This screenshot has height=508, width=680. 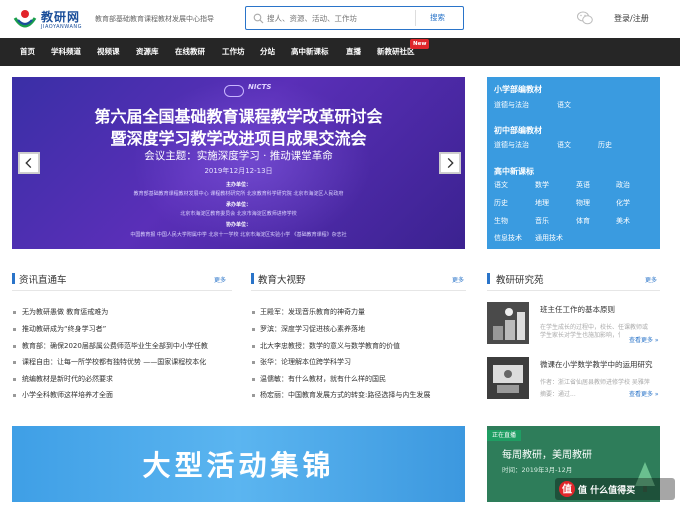 What do you see at coordinates (518, 130) in the screenshot?
I see `middle-textbook-title: 初中部编教材` at bounding box center [518, 130].